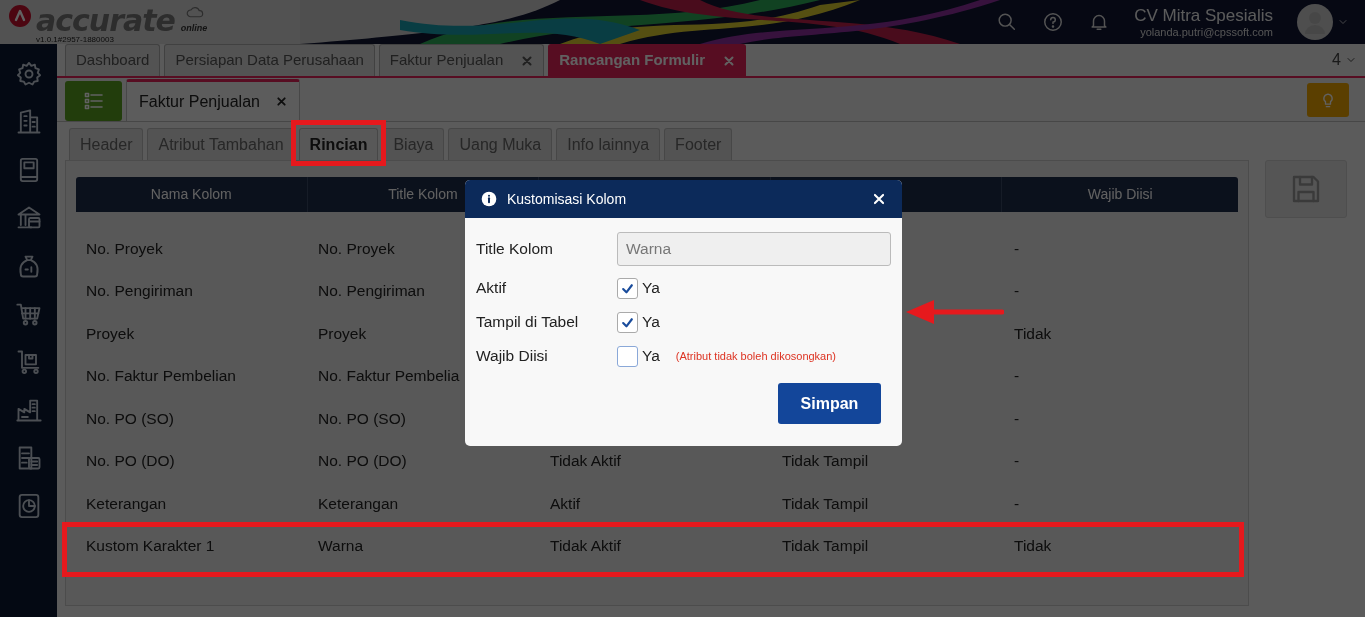 The height and width of the screenshot is (617, 1365). What do you see at coordinates (489, 199) in the screenshot?
I see `info-icon` at bounding box center [489, 199].